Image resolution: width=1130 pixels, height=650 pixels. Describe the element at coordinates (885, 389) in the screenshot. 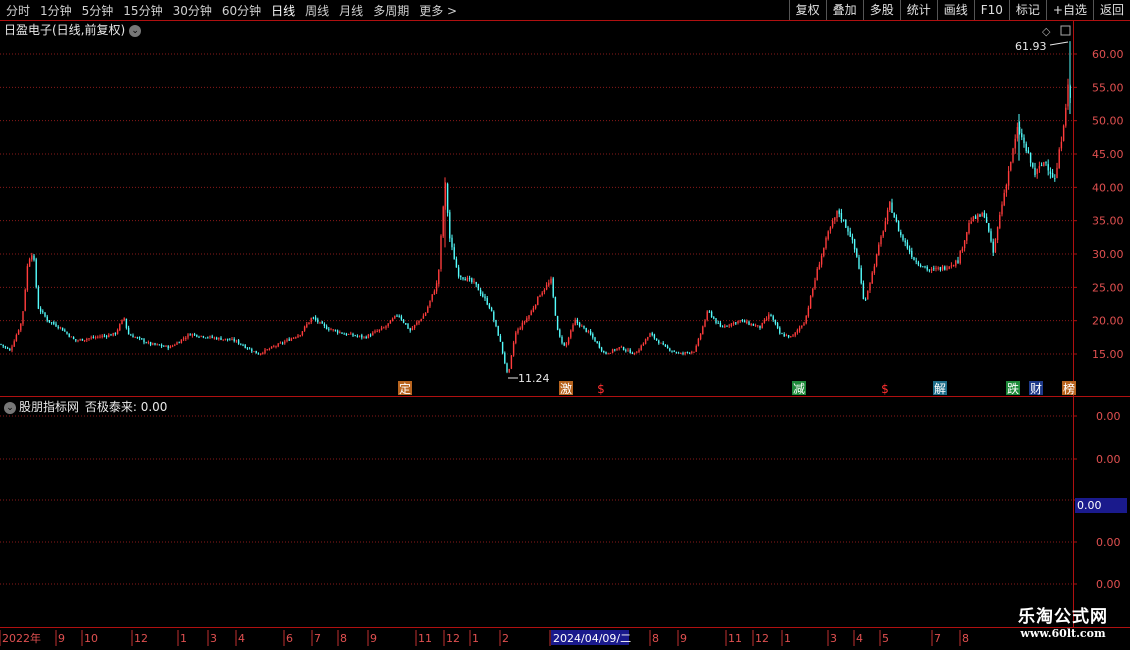

I see `event-marker: $` at that location.